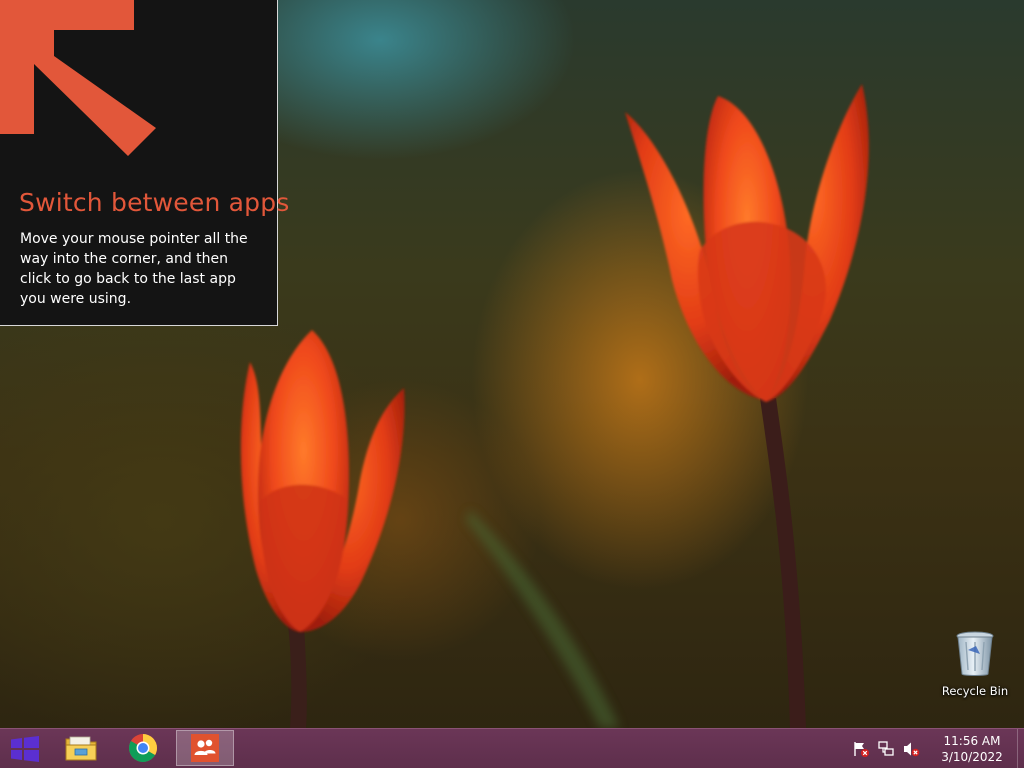 The height and width of the screenshot is (768, 1024). I want to click on taskbar-chrome-button, so click(143, 748).